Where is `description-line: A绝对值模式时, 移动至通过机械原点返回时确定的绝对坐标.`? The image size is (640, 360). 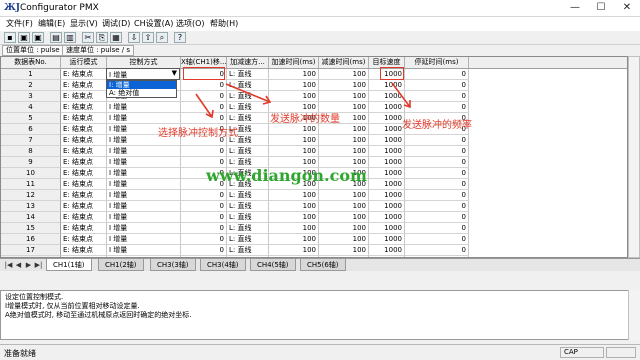
description-line: A绝对值模式时, 移动至通过机械原点返回时确定的绝对坐标. is located at coordinates (98, 315).